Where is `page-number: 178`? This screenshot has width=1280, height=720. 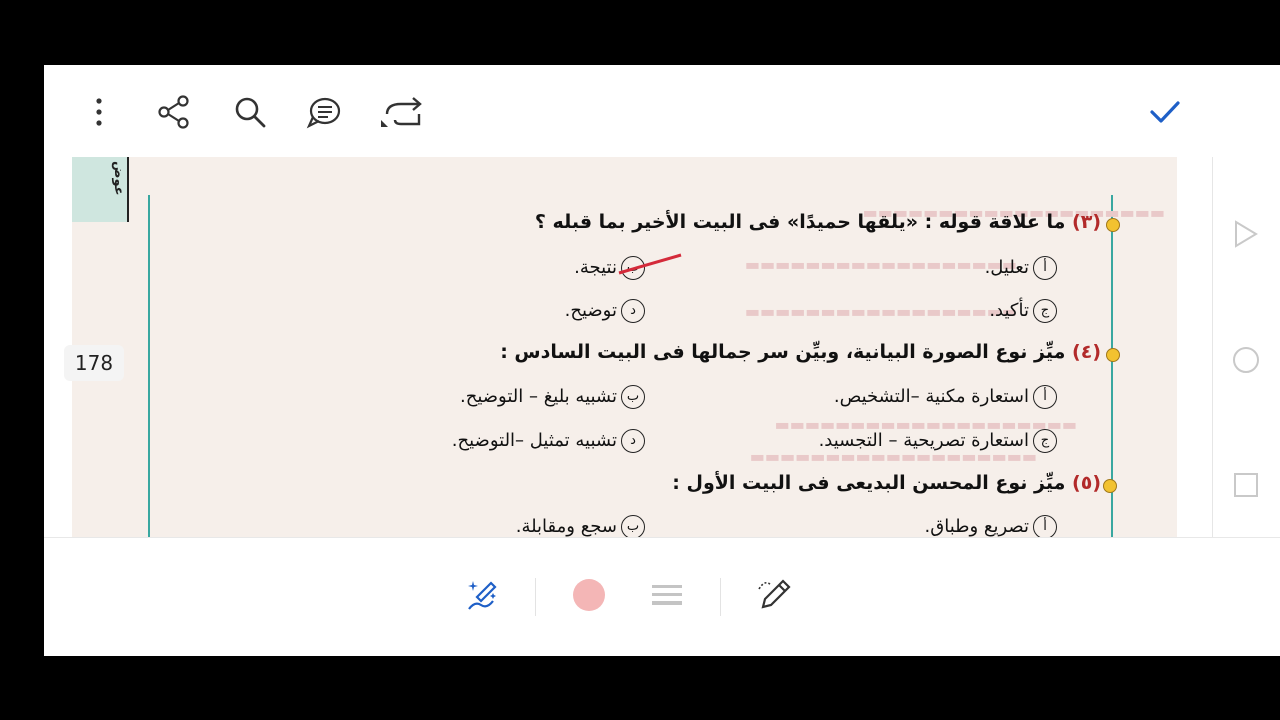
page-number: 178 is located at coordinates (94, 363).